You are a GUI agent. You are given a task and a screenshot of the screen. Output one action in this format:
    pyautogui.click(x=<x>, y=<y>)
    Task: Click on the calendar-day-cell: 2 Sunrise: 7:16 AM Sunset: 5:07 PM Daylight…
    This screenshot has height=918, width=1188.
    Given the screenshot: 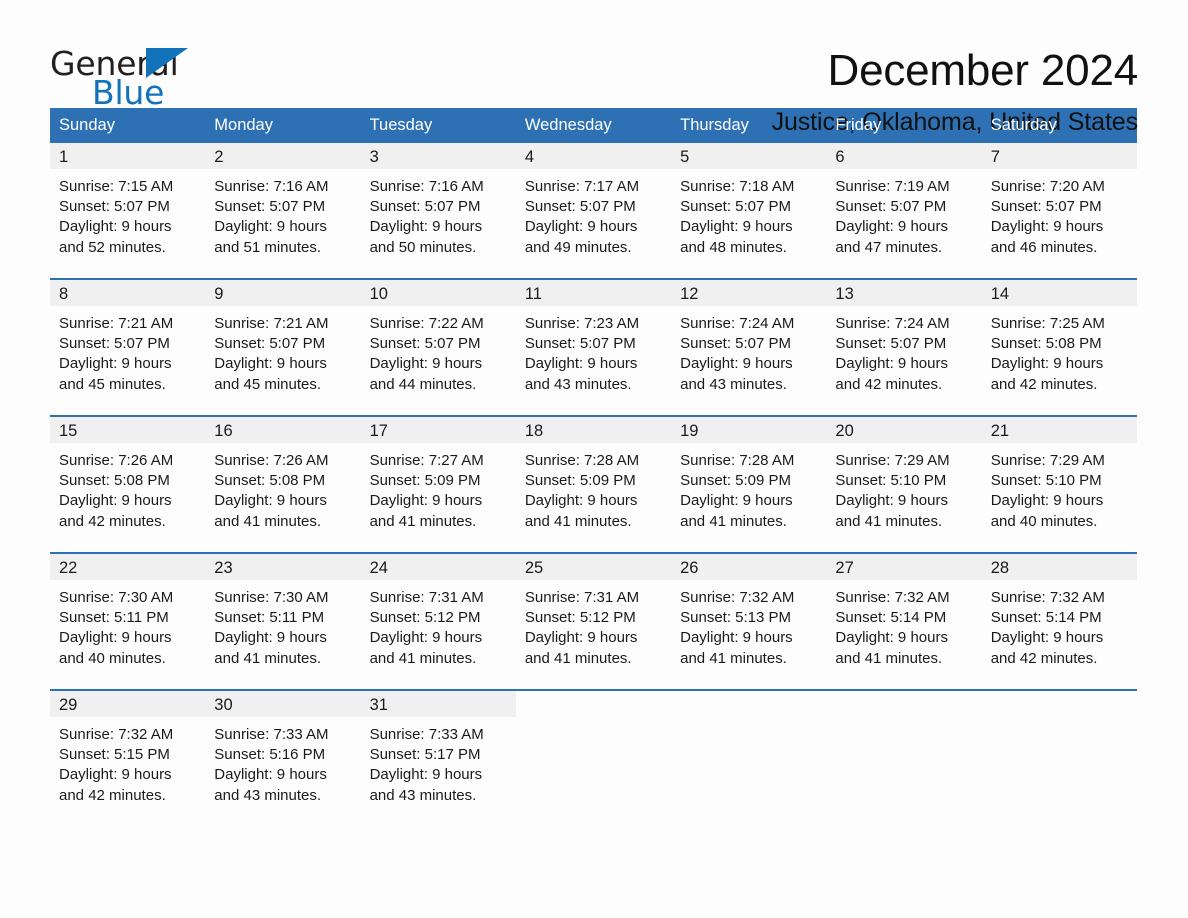 What is the action you would take?
    pyautogui.click(x=283, y=210)
    